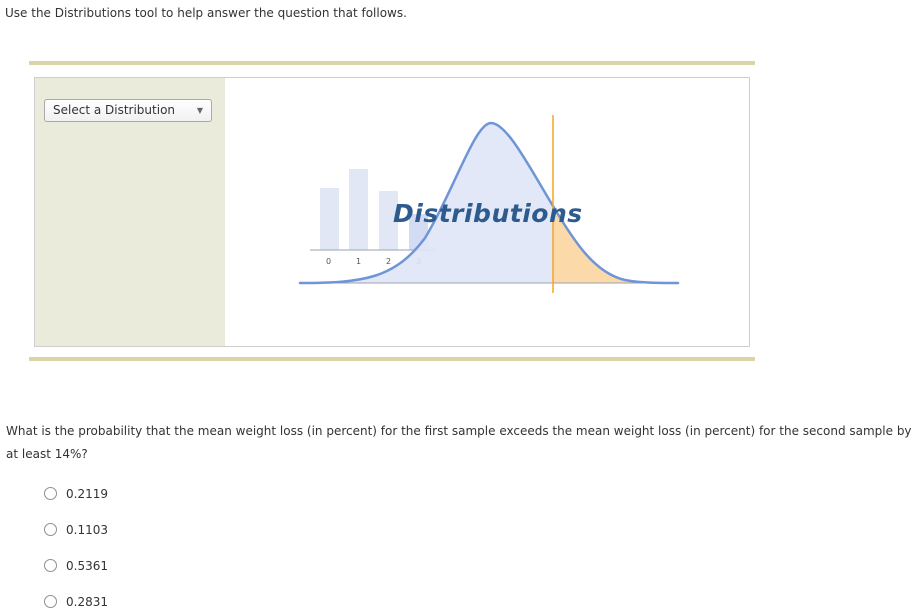 This screenshot has height=616, width=922. I want to click on tick-label-0: 0, so click(328, 261).